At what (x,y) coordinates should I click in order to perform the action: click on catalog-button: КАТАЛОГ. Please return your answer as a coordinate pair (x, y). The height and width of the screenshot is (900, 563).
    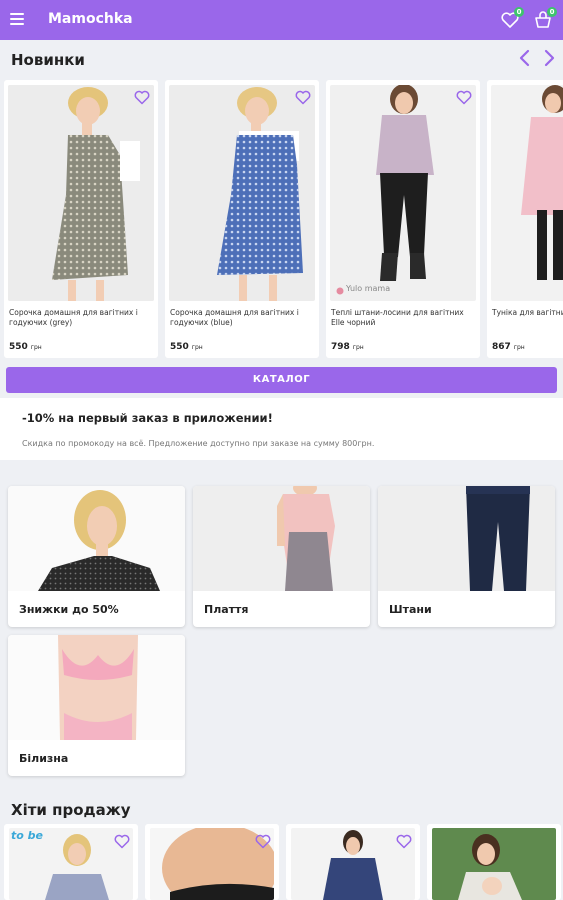
    Looking at the image, I should click on (281, 380).